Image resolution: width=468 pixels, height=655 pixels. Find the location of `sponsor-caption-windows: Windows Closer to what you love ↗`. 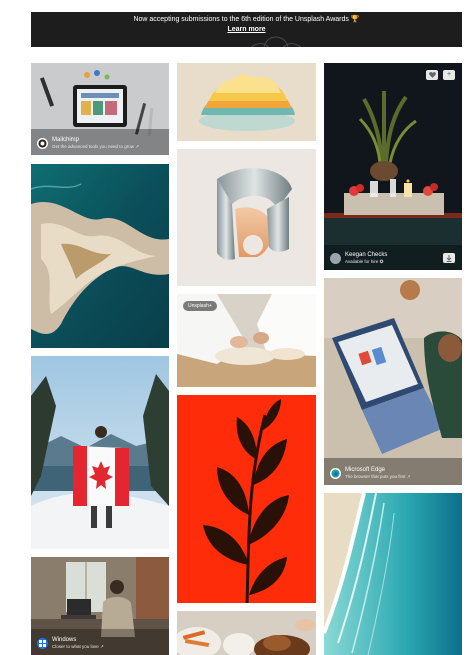

sponsor-caption-windows: Windows Closer to what you love ↗ is located at coordinates (70, 643).